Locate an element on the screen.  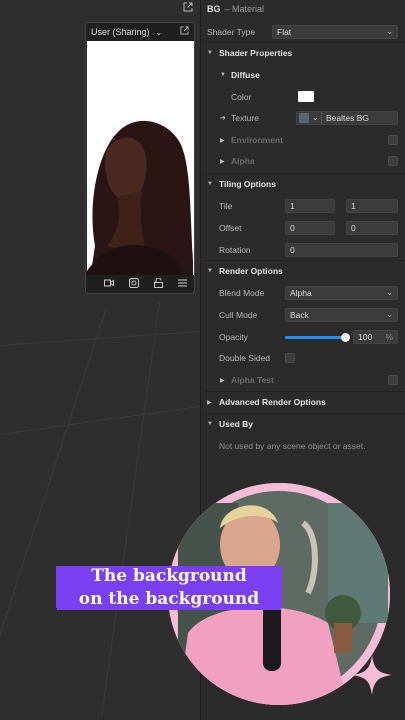
alpha-test-checkbox is located at coordinates (393, 380).